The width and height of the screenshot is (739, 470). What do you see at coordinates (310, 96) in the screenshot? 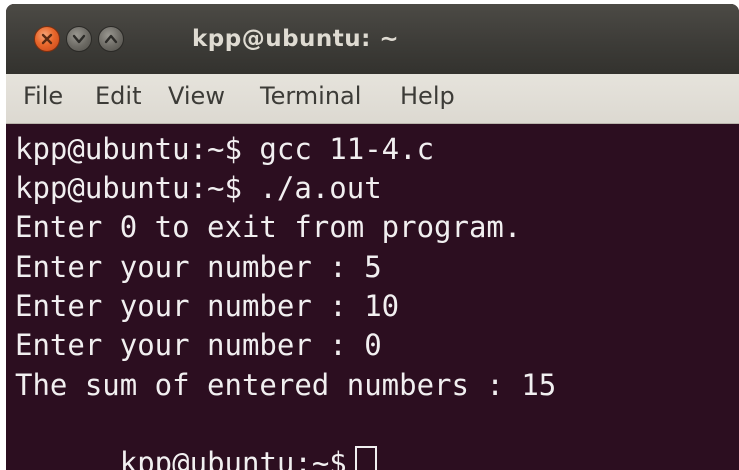
I see `menu-terminal: Terminal` at bounding box center [310, 96].